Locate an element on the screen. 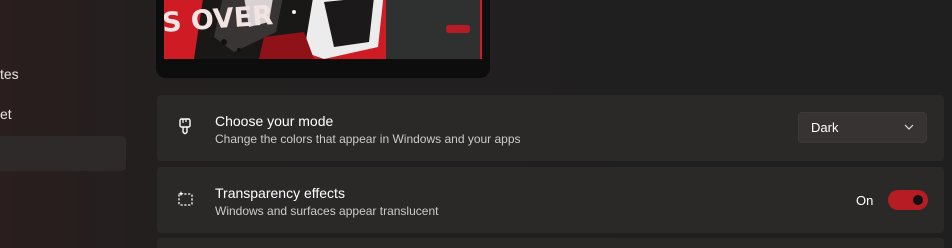  sidebar-item-label: tes is located at coordinates (9, 74).